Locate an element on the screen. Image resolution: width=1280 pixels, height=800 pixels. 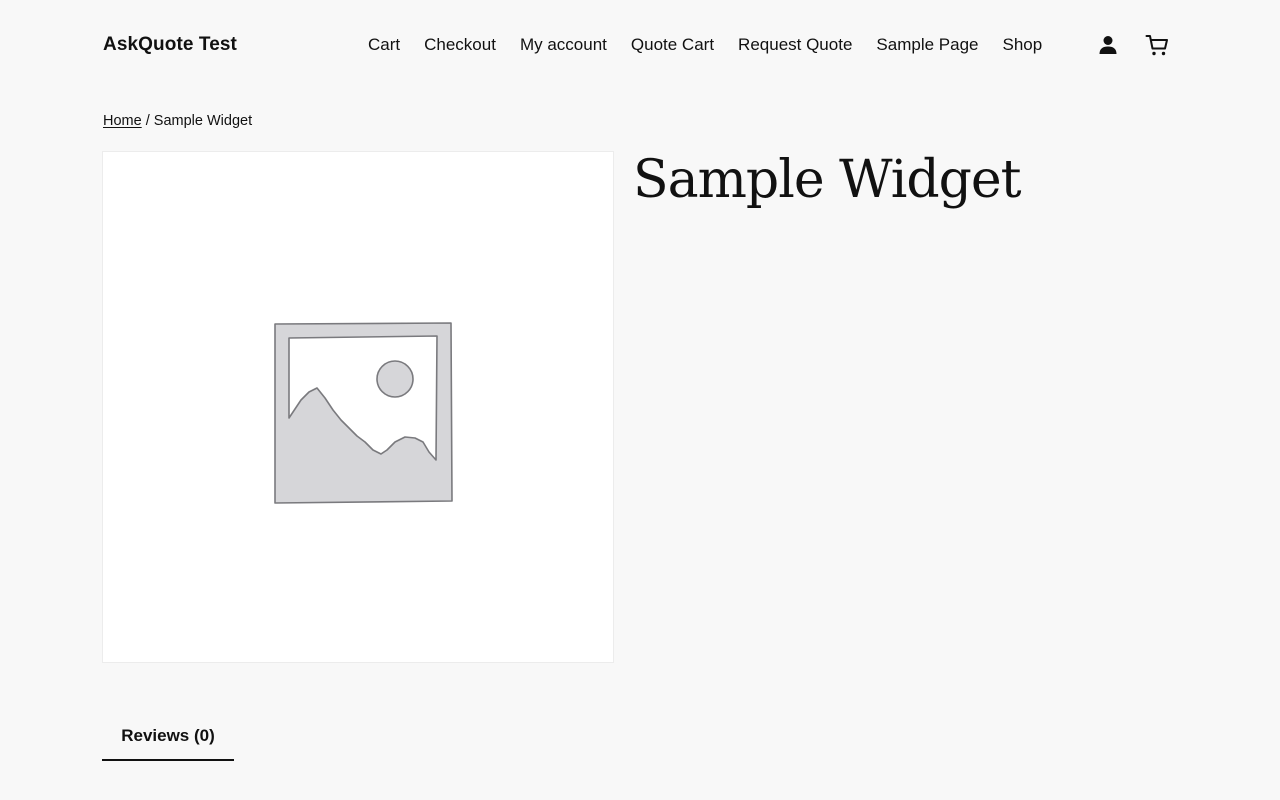
breadcrumb: Home / Sample Widget is located at coordinates (177, 121).